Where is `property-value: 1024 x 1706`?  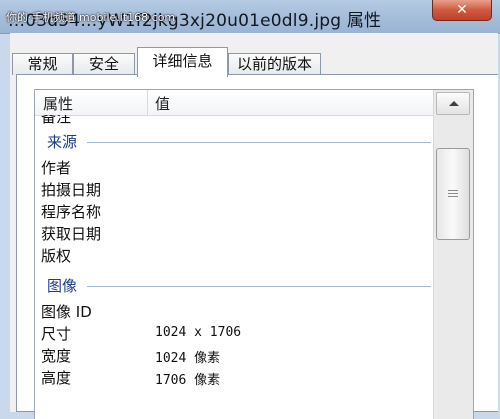
property-value: 1024 x 1706 is located at coordinates (198, 332).